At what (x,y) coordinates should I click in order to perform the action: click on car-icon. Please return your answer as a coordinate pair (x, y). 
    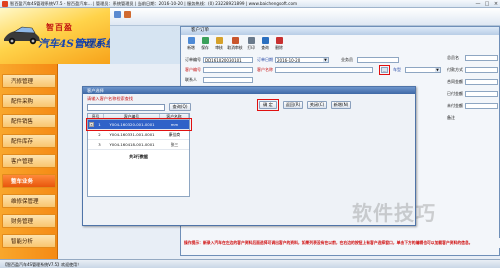
    Looking at the image, I should click on (22, 35).